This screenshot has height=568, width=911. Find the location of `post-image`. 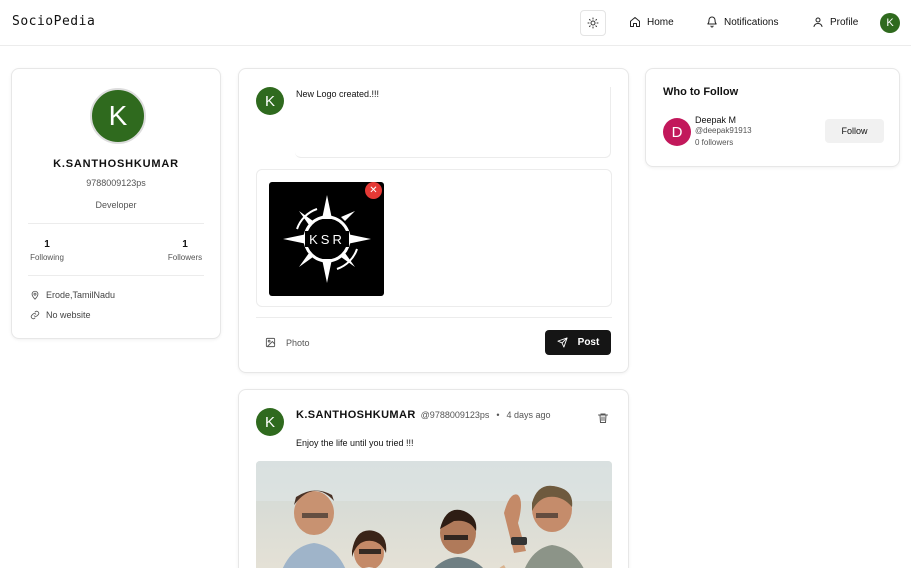

post-image is located at coordinates (434, 514).